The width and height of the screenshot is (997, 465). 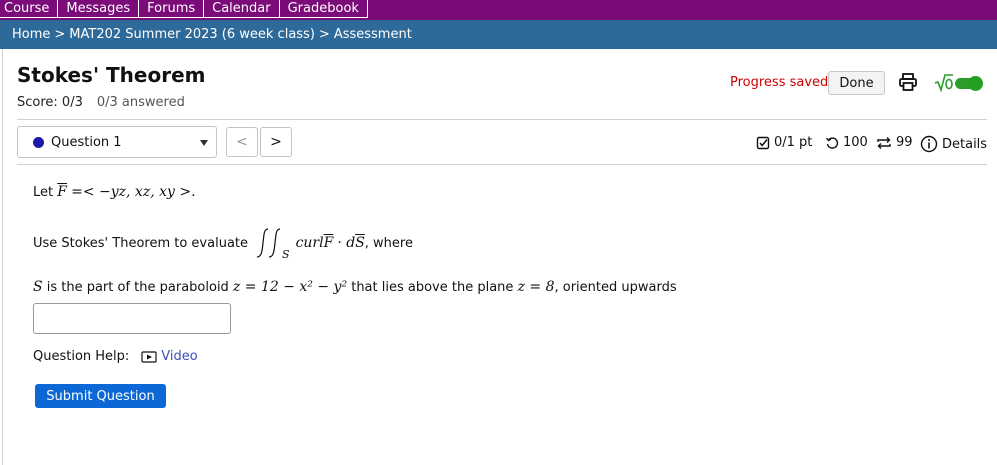 What do you see at coordinates (141, 243) in the screenshot?
I see `text-use-stokes: Use Stokes' Theorem to evaluate` at bounding box center [141, 243].